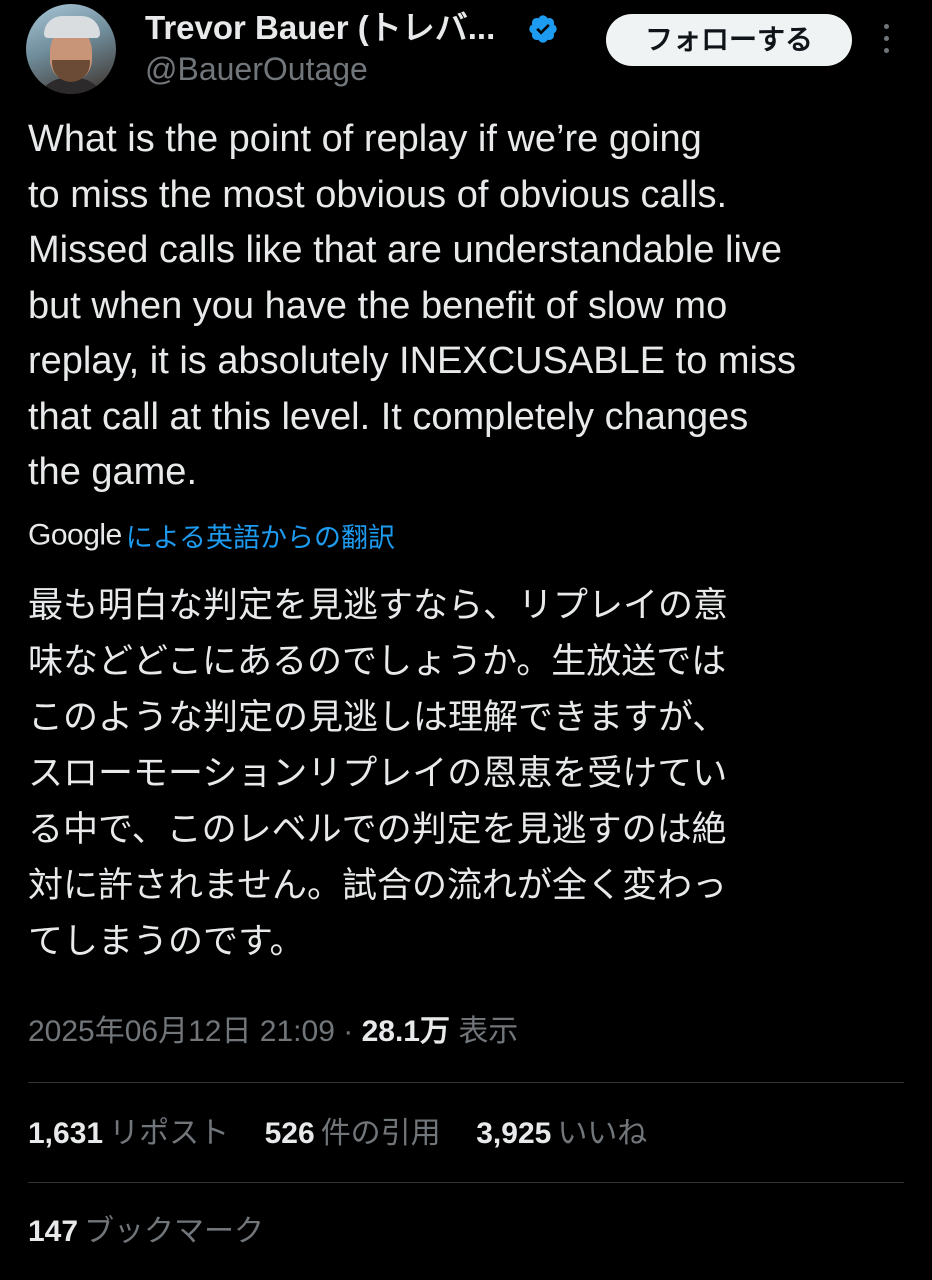  What do you see at coordinates (66, 1133) in the screenshot?
I see `reposts-count: 1,631` at bounding box center [66, 1133].